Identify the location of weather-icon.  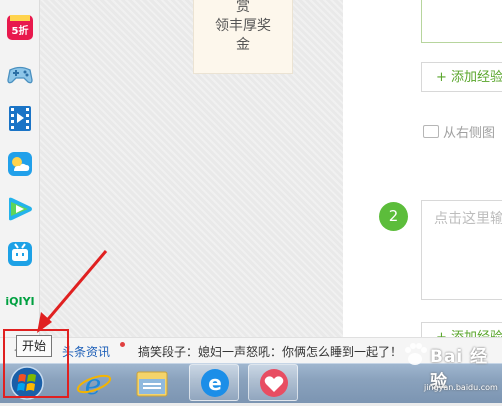
(20, 164).